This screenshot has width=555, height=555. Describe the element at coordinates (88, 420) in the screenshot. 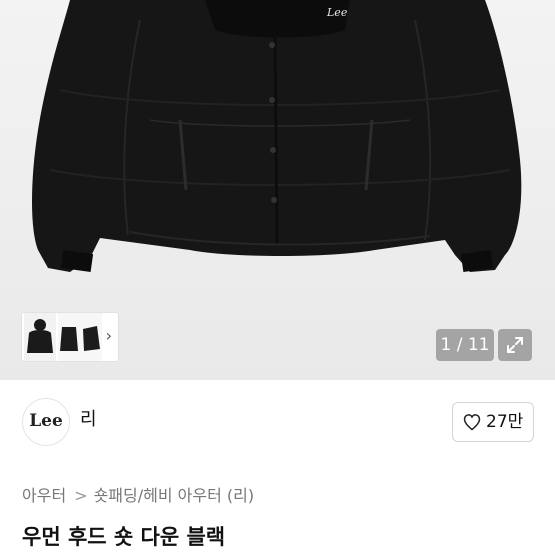

I see `brand-name: 리` at that location.